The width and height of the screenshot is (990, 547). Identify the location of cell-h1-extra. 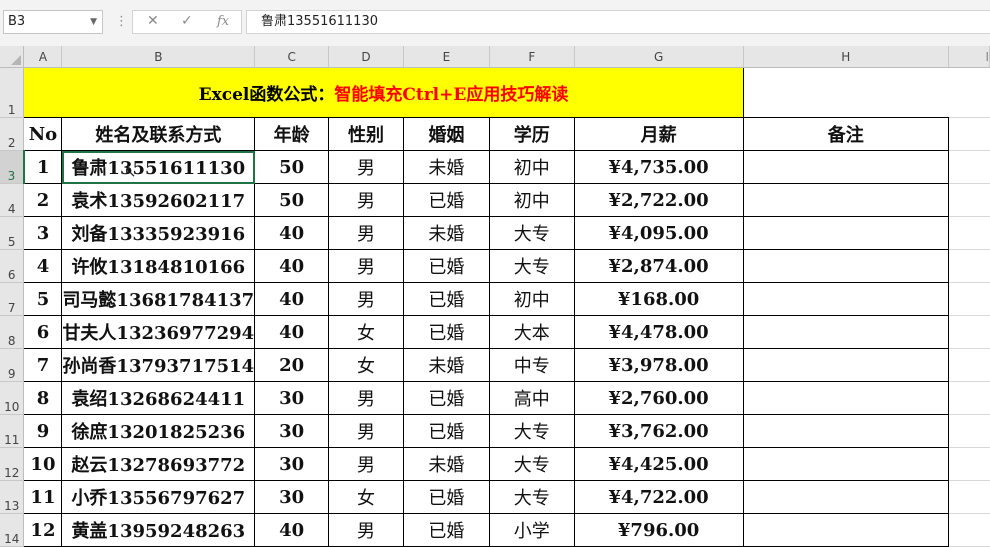
(845, 92).